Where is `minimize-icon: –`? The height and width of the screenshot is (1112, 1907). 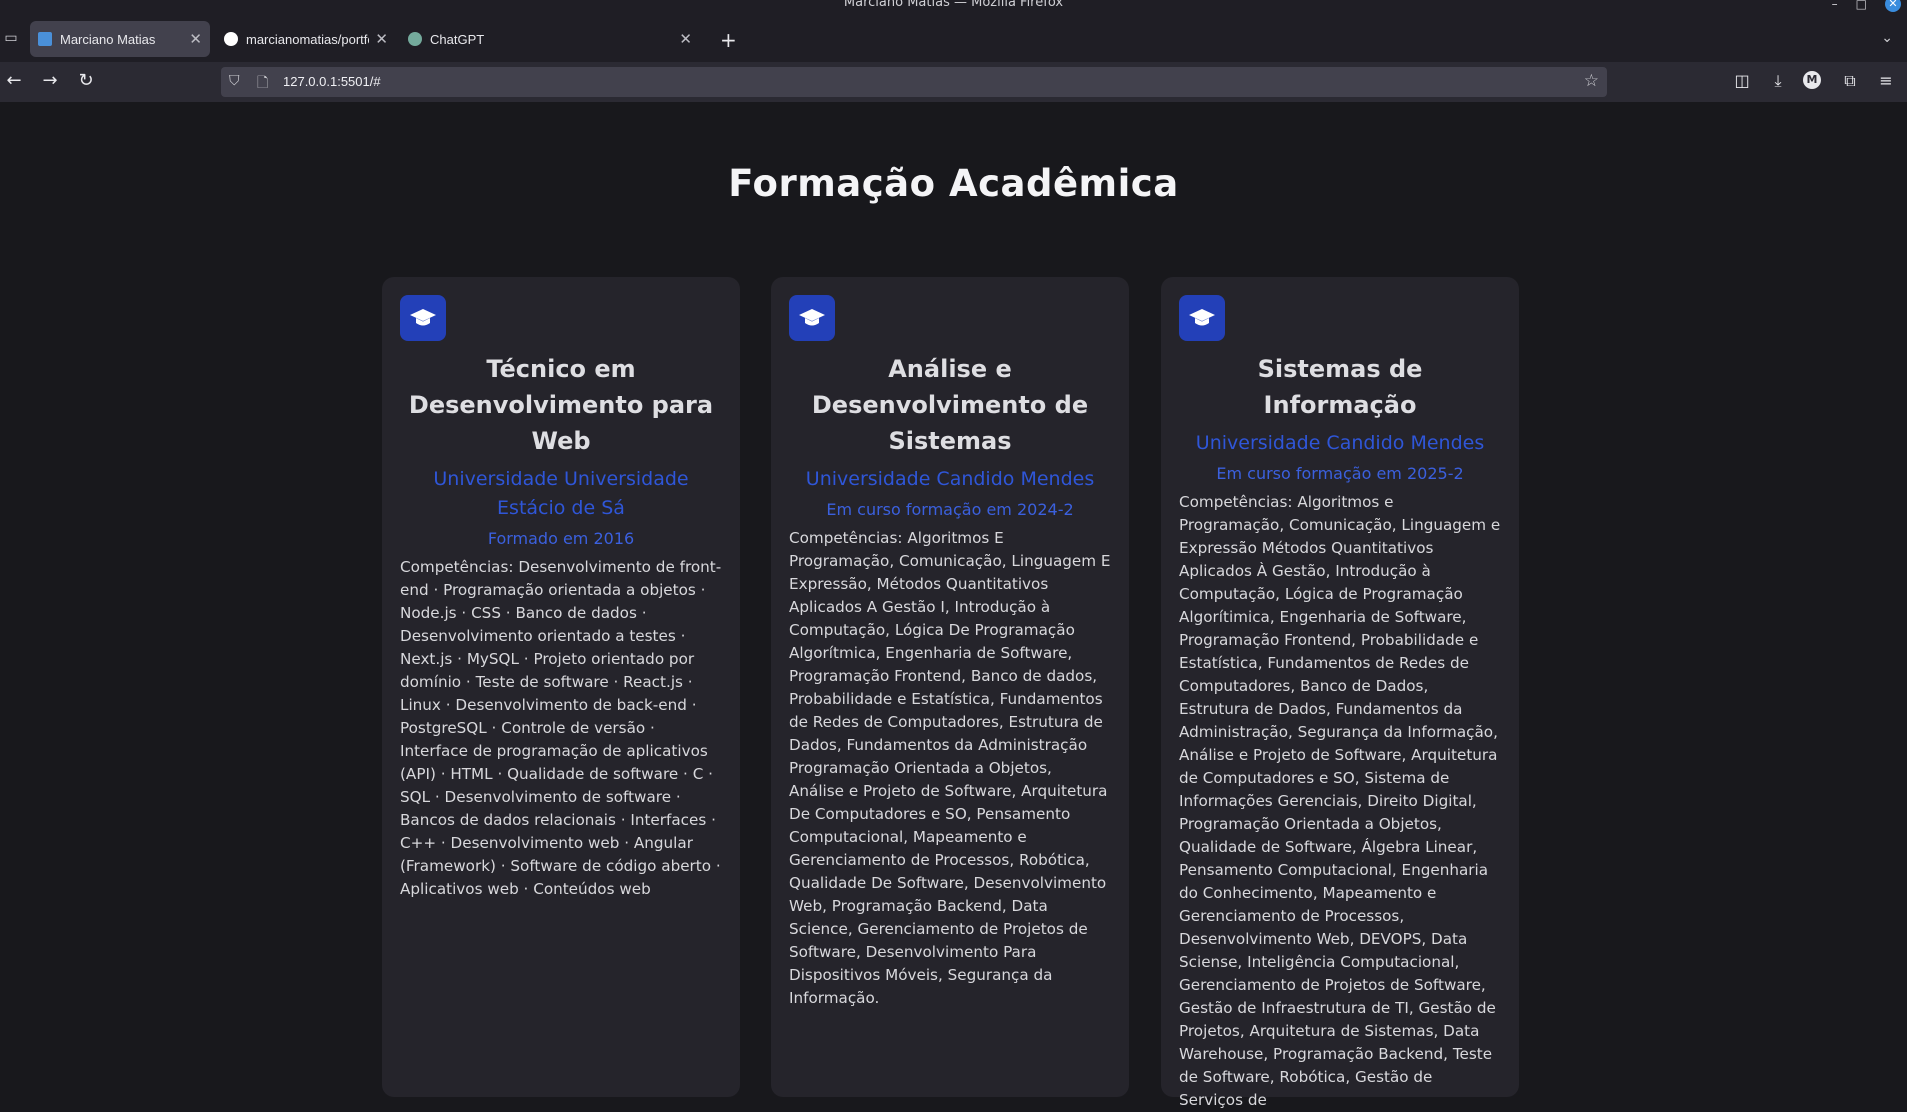 minimize-icon: – is located at coordinates (1835, 5).